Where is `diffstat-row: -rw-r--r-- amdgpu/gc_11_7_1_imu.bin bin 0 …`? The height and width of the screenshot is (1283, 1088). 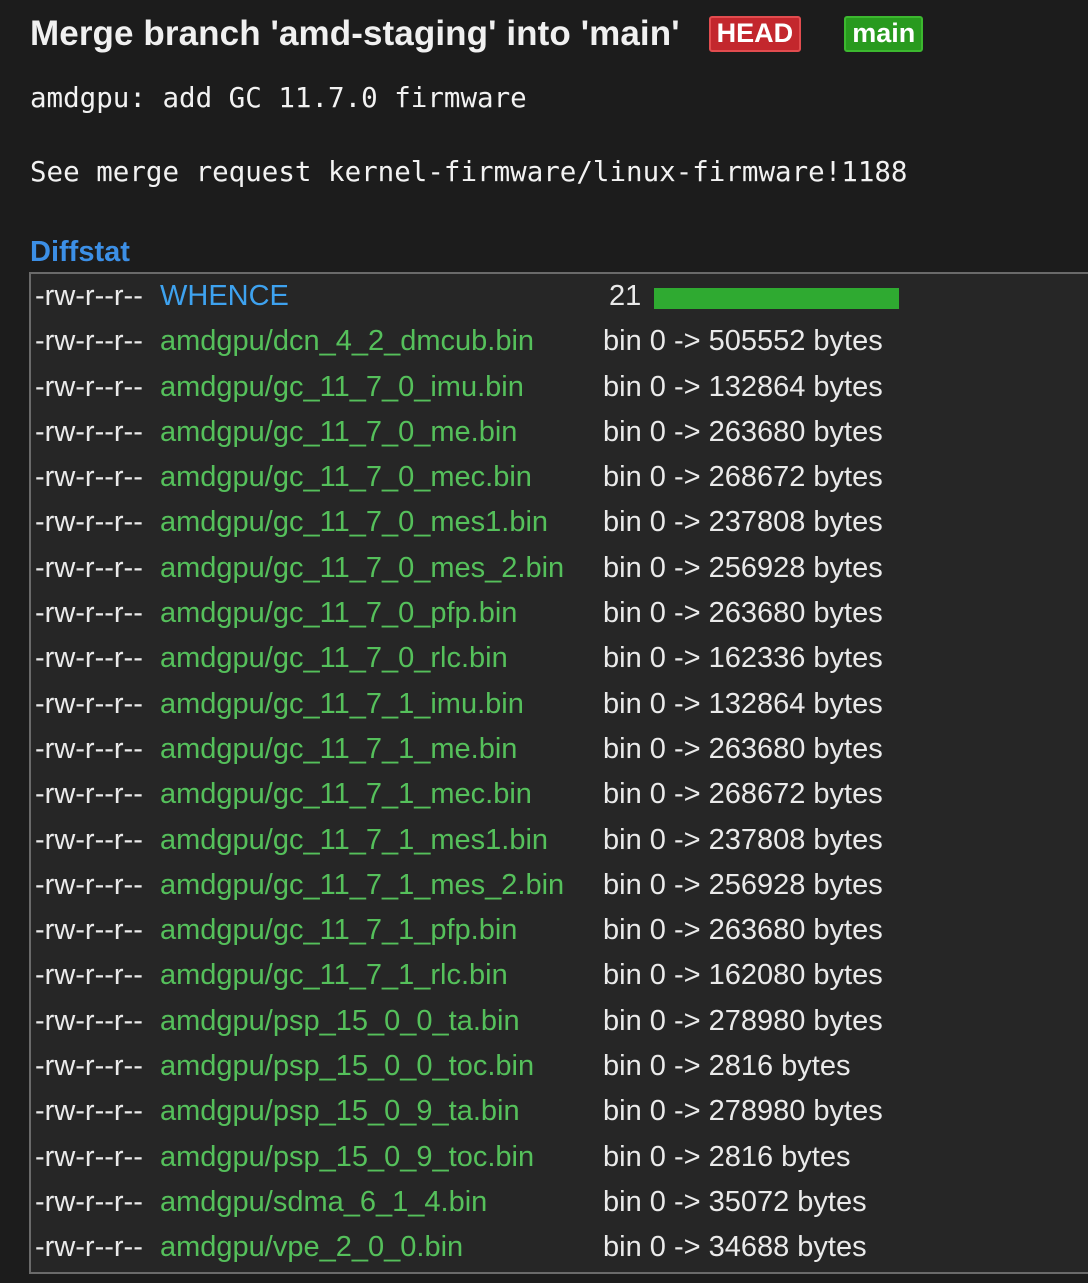
diffstat-row: -rw-r--r-- amdgpu/gc_11_7_1_imu.bin bin 0 … is located at coordinates (559, 704).